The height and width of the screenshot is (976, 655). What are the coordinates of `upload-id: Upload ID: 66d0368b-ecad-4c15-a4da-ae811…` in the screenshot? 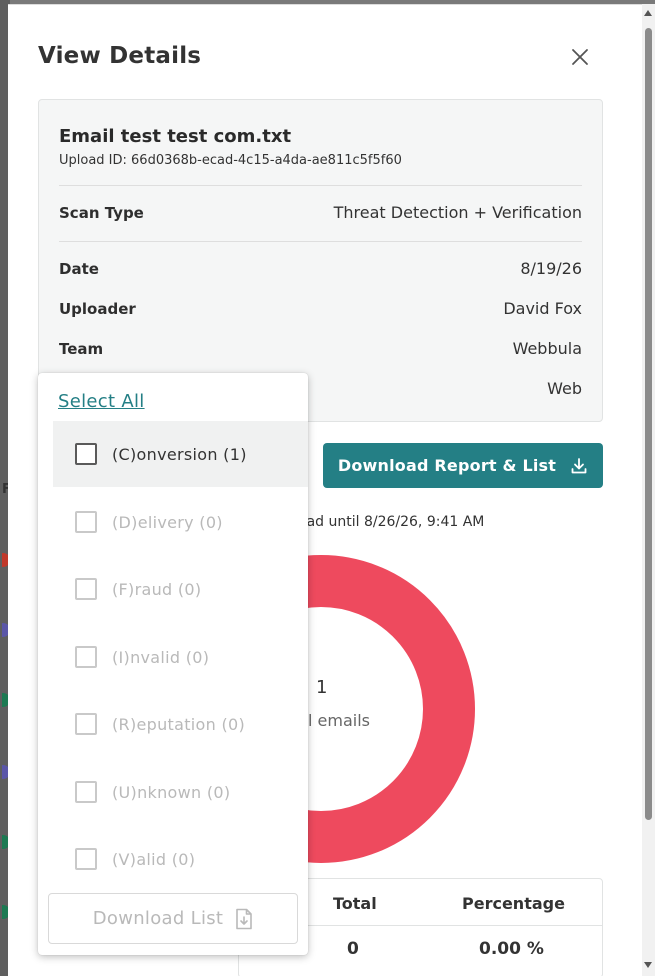 It's located at (230, 160).